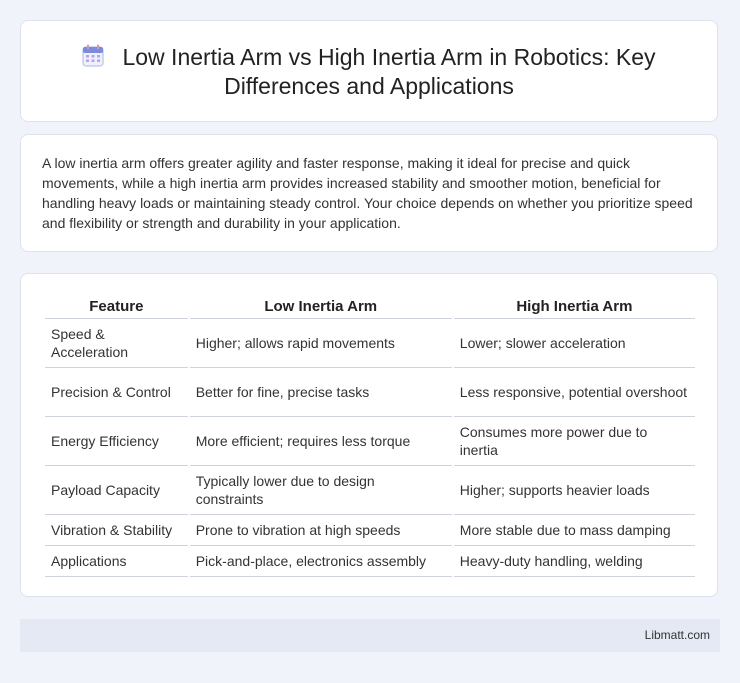 The width and height of the screenshot is (740, 683). I want to click on header-high-inertia: High Inertia Arm, so click(574, 306).